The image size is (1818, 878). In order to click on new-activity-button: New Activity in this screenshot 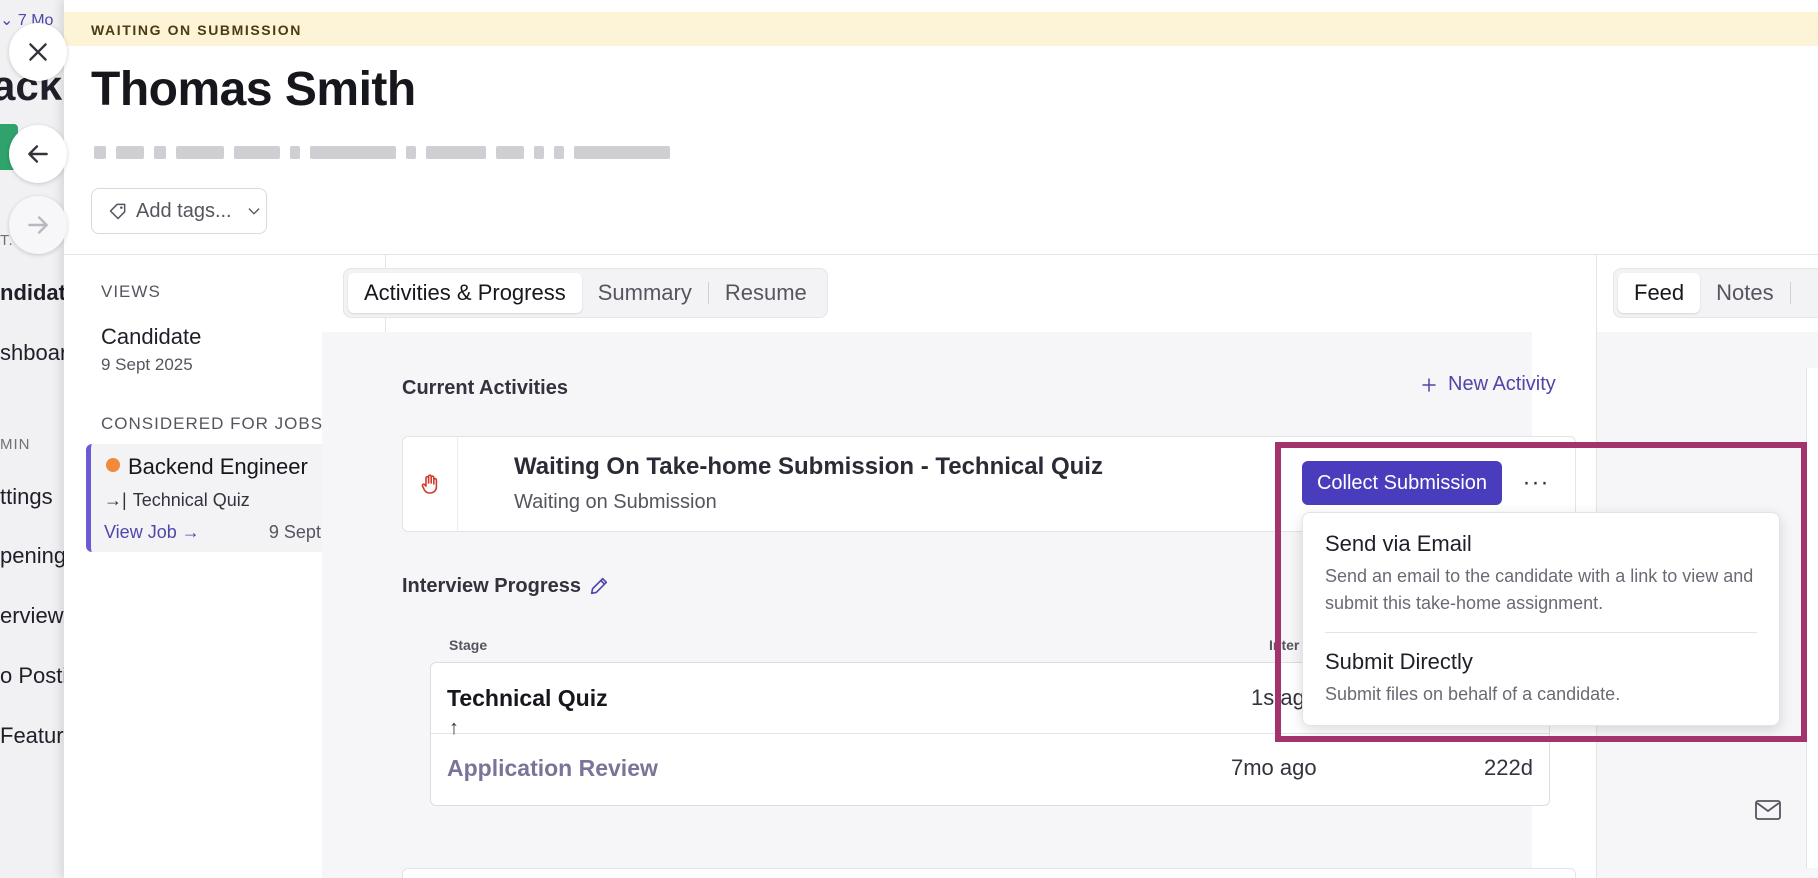, I will do `click(1488, 384)`.